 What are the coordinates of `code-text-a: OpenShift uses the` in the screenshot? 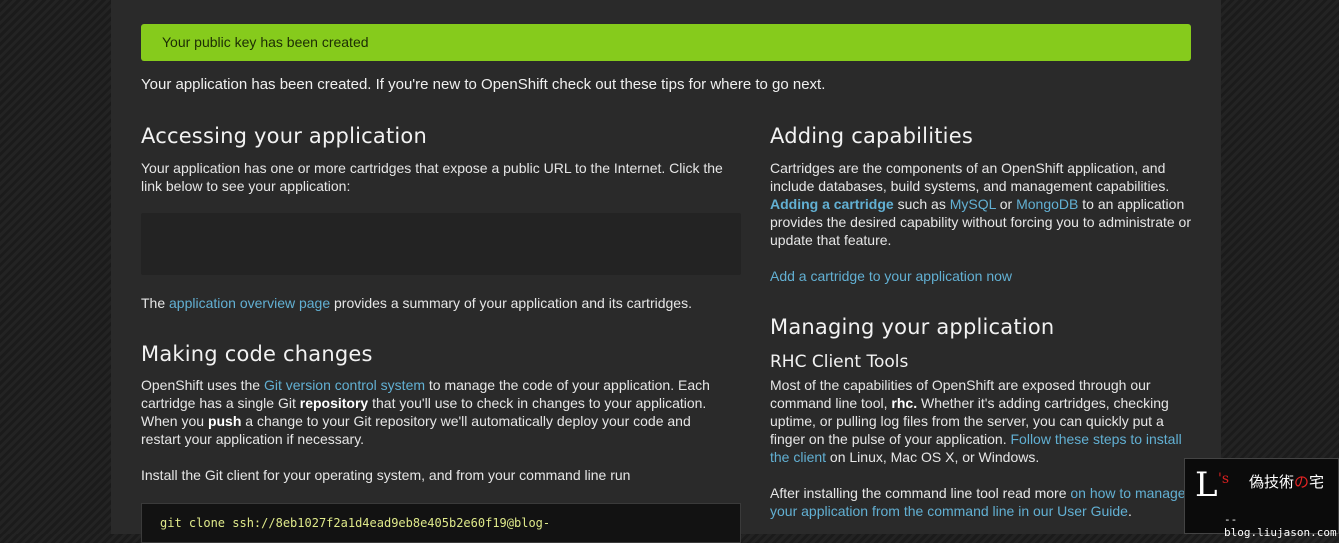 It's located at (202, 385).